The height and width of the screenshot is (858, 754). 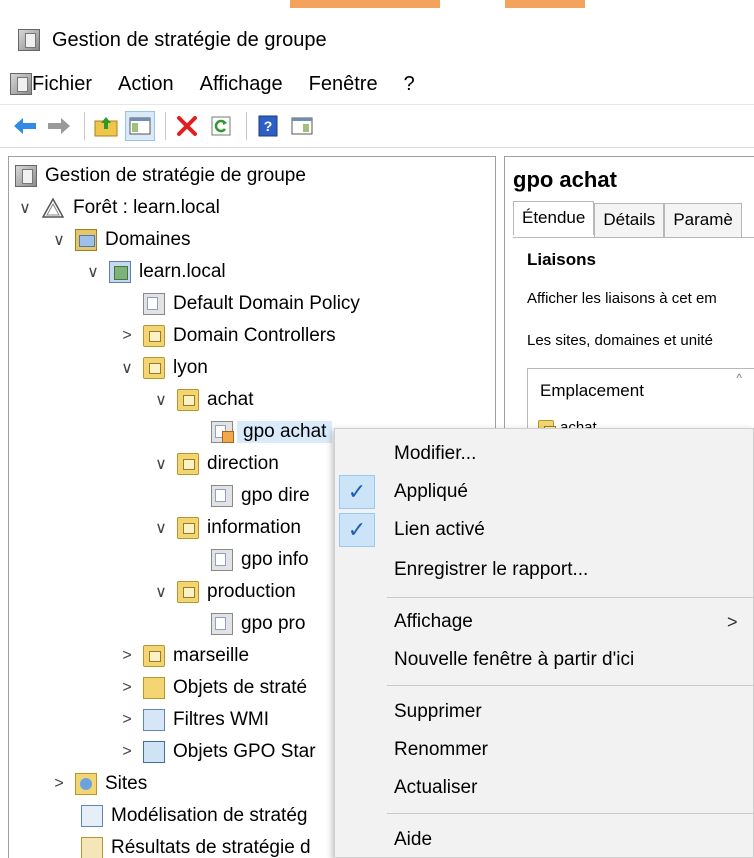 I want to click on tree-ou-lyon: ∨ lyon, so click(x=162, y=368).